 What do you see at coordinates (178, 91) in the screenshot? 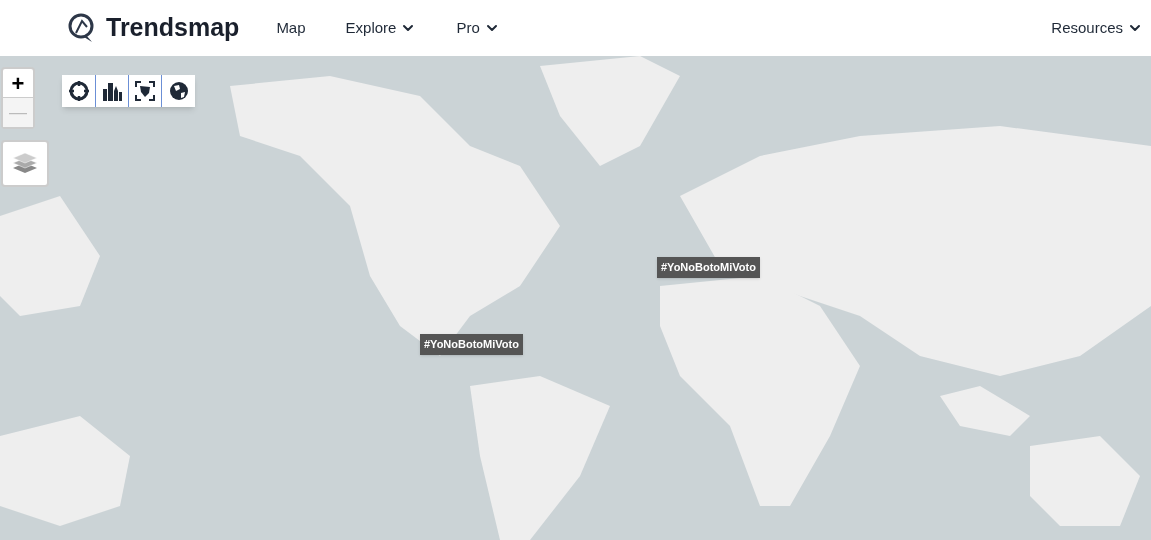
I see `globe-icon` at bounding box center [178, 91].